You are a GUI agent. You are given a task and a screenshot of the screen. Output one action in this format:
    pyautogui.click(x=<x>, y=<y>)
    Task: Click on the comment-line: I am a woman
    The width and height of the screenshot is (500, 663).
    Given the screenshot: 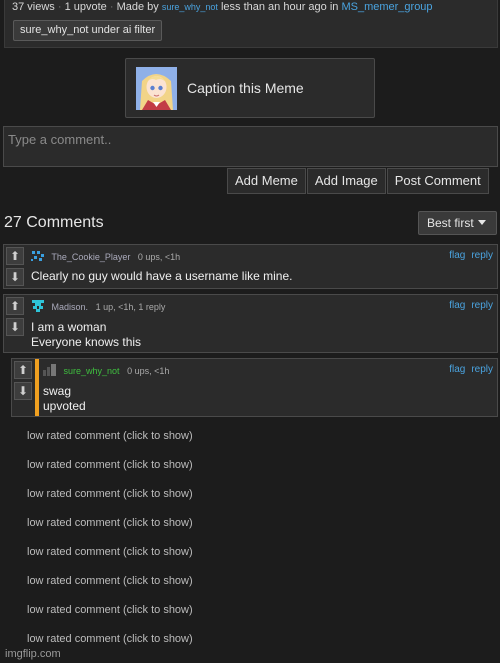 What is the action you would take?
    pyautogui.click(x=69, y=327)
    